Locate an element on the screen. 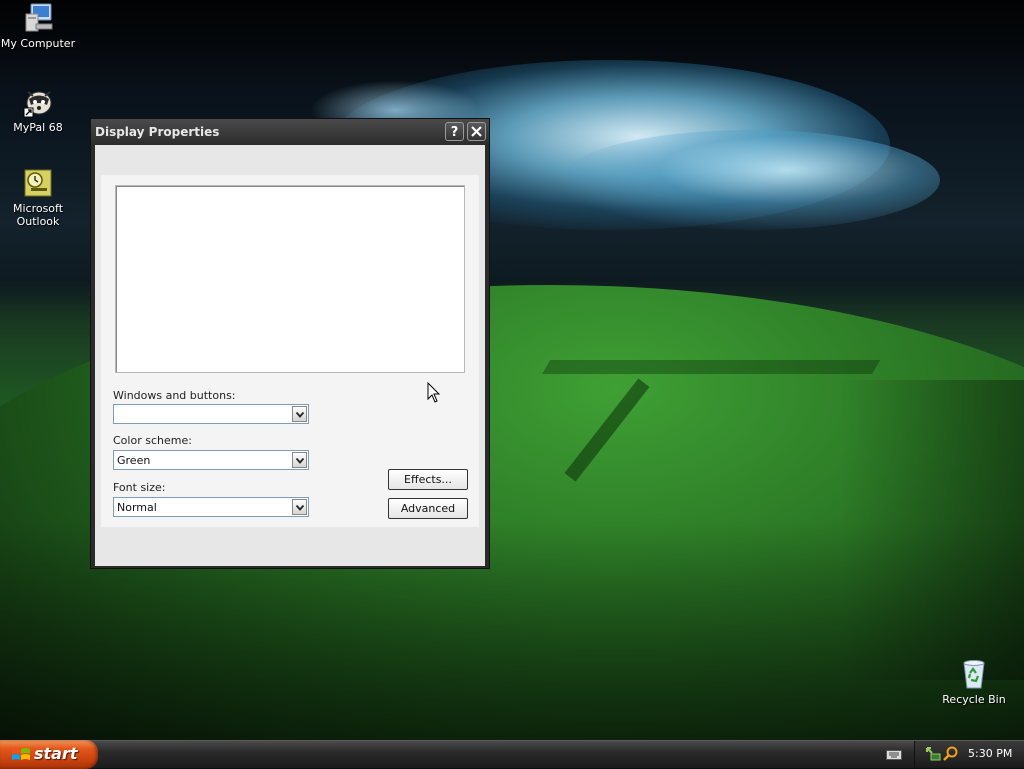  window-titlebar: Display Properties ? is located at coordinates (290, 132).